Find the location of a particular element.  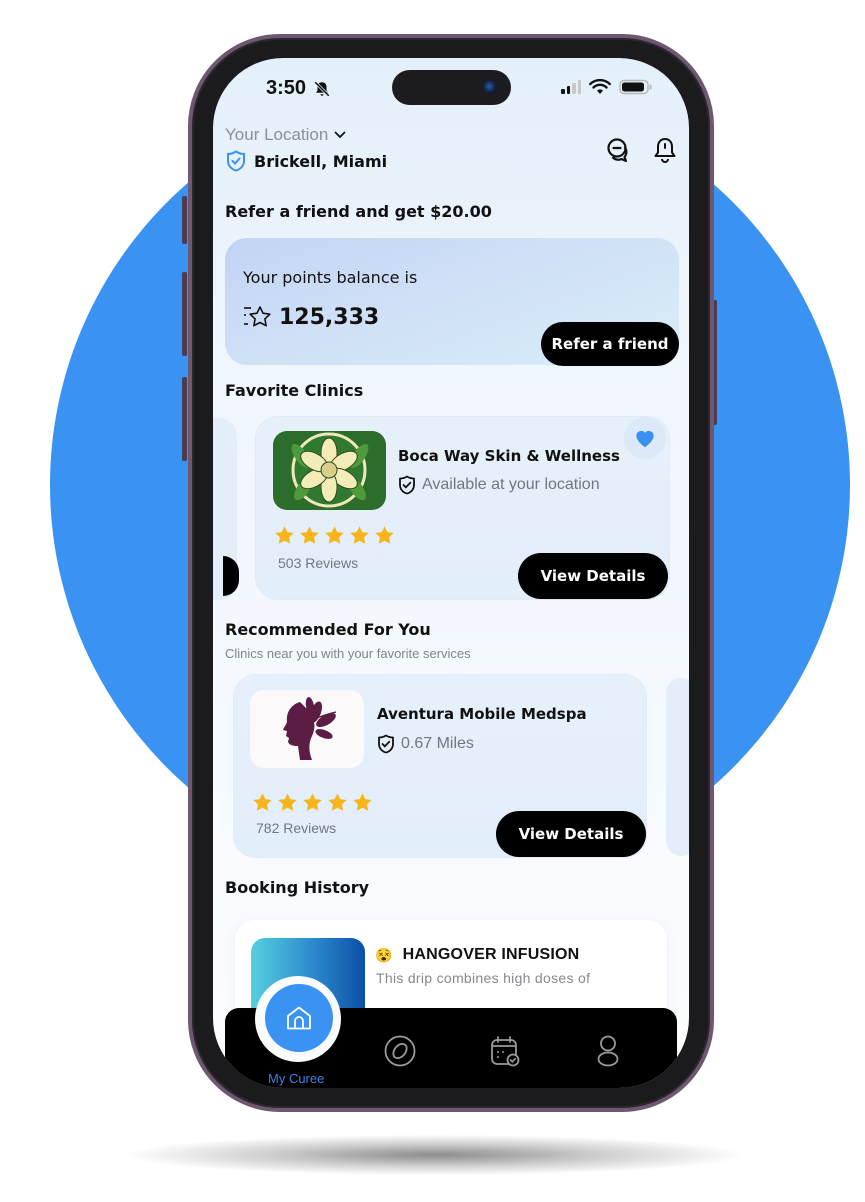

bell-slash-icon is located at coordinates (322, 89).